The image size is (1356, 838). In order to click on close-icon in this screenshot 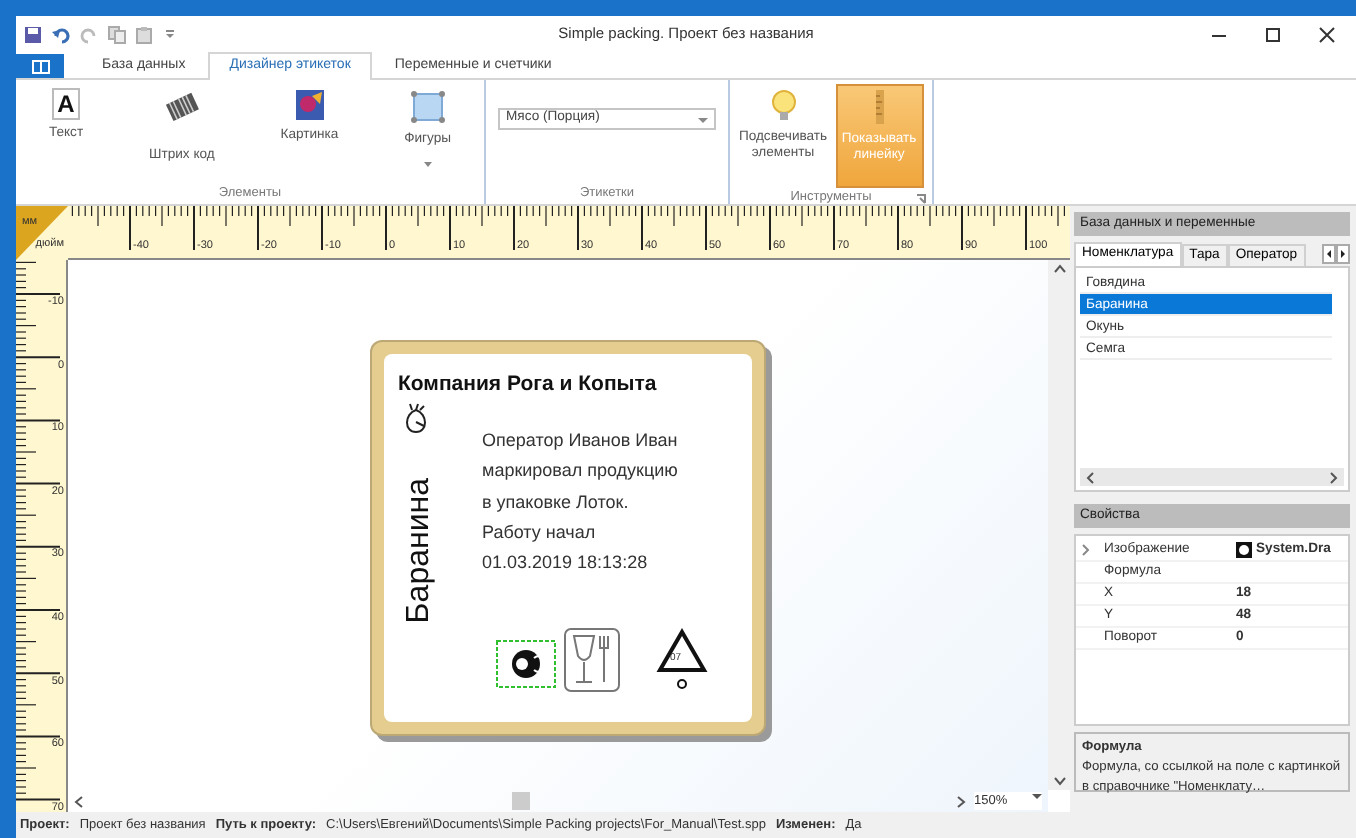, I will do `click(1326, 34)`.